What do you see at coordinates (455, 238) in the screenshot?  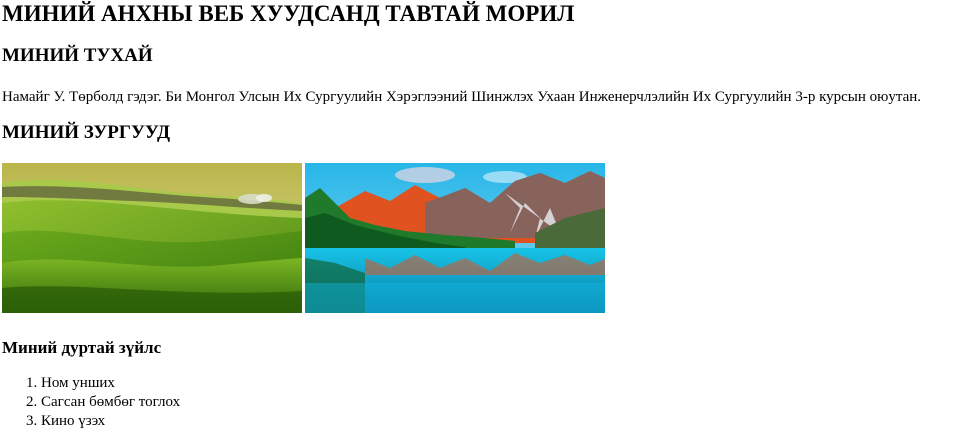 I see `mountain-lake-photo` at bounding box center [455, 238].